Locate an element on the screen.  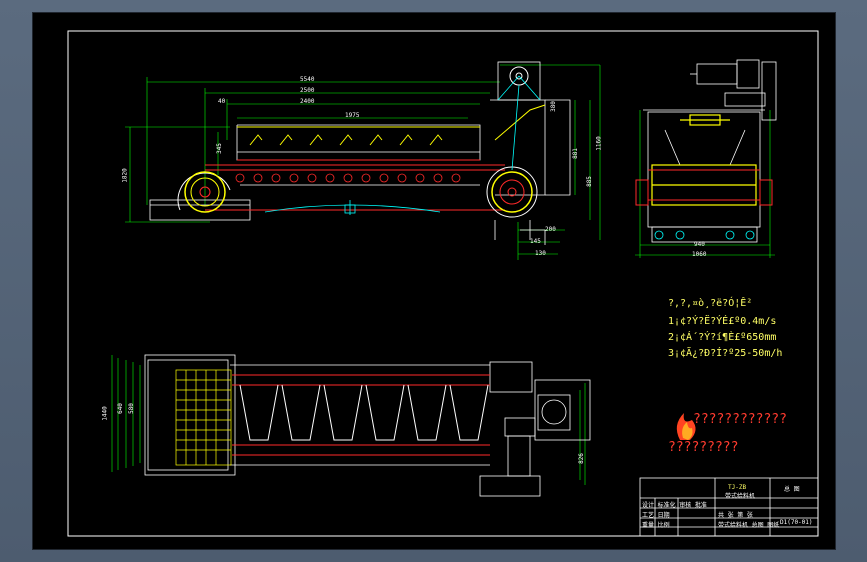
dim-1060: 1060 is located at coordinates (699, 254).